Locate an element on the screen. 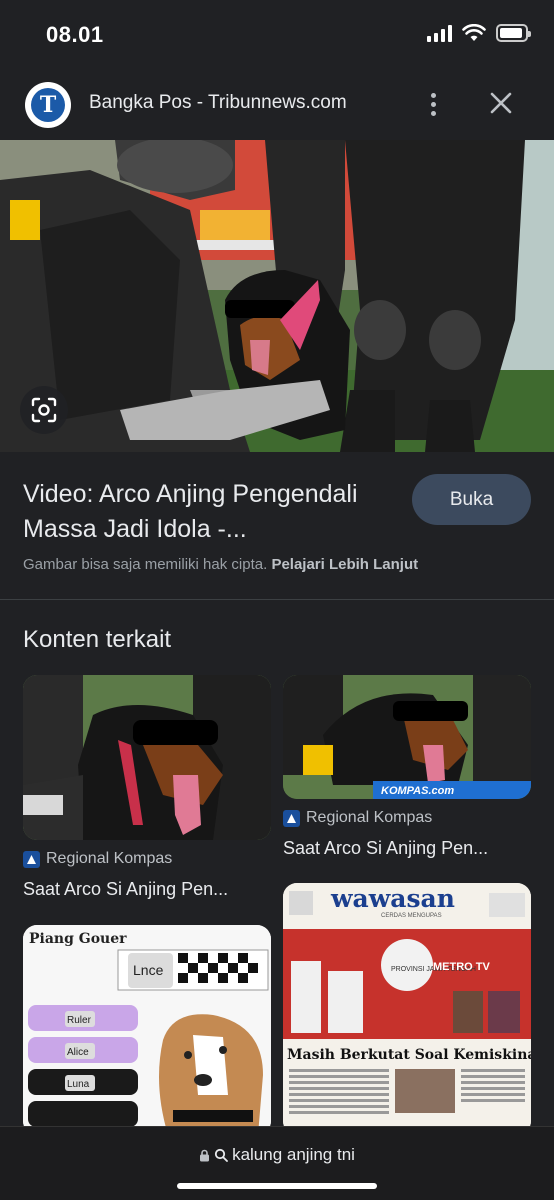  dog-collar-product-photo: Piang Gouer Lnce Ruler Alice Luna is located at coordinates (147, 1030).